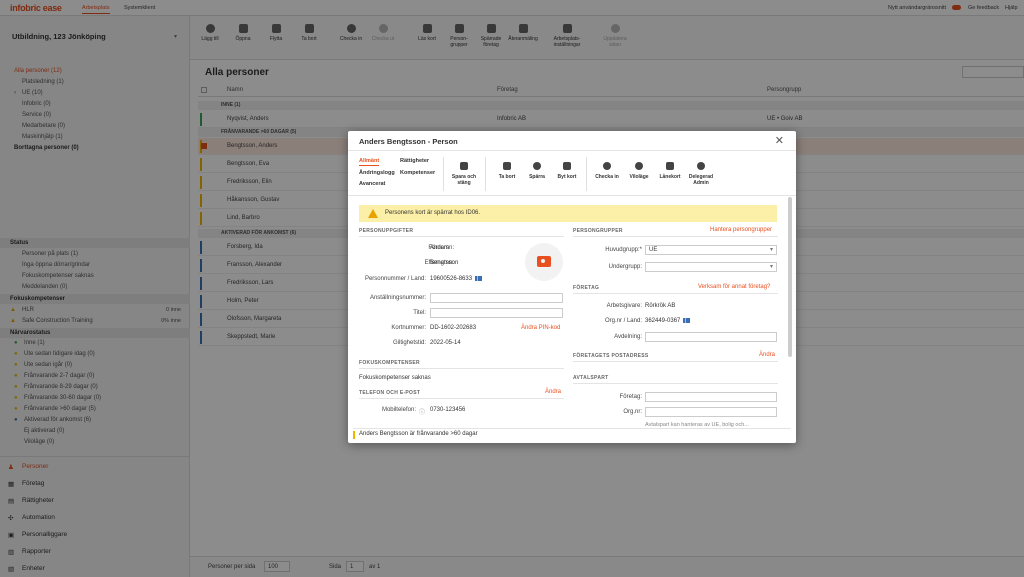 Image resolution: width=1024 pixels, height=577 pixels. I want to click on contract-company-label: Företag:, so click(630, 397).